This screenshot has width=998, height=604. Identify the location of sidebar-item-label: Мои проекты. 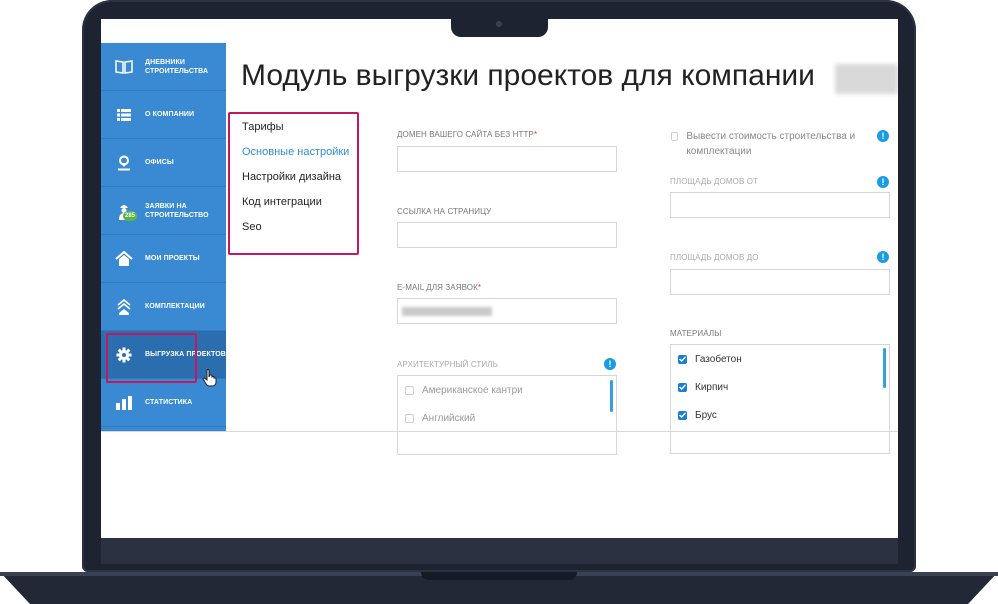
(172, 258).